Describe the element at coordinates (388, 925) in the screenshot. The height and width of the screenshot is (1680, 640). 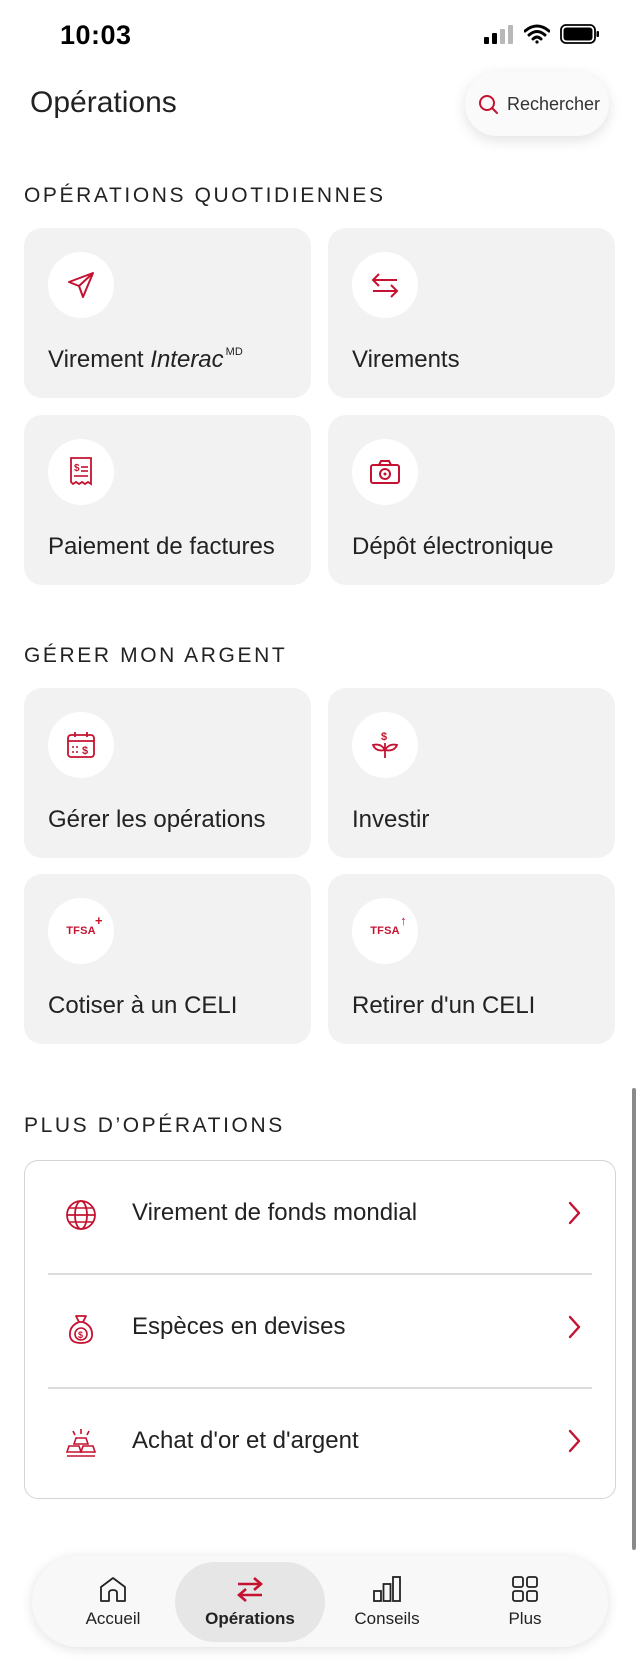
I see `tfsa-withdraw-icon: TFSA ↑` at that location.